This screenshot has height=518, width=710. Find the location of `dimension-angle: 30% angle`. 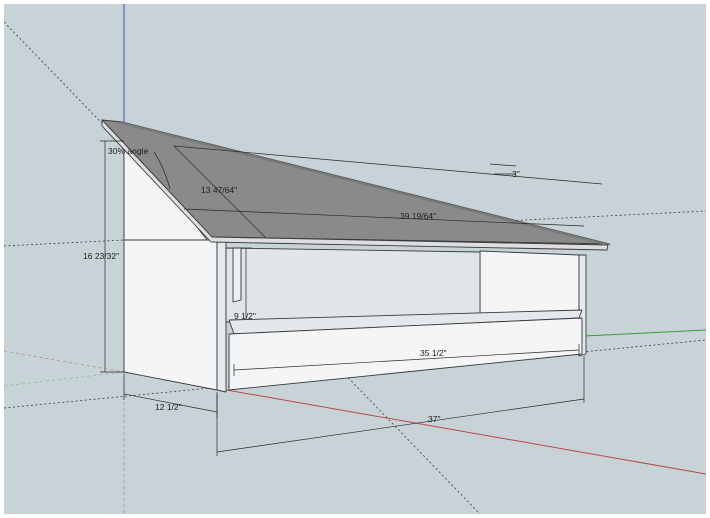

dimension-angle: 30% angle is located at coordinates (128, 151).